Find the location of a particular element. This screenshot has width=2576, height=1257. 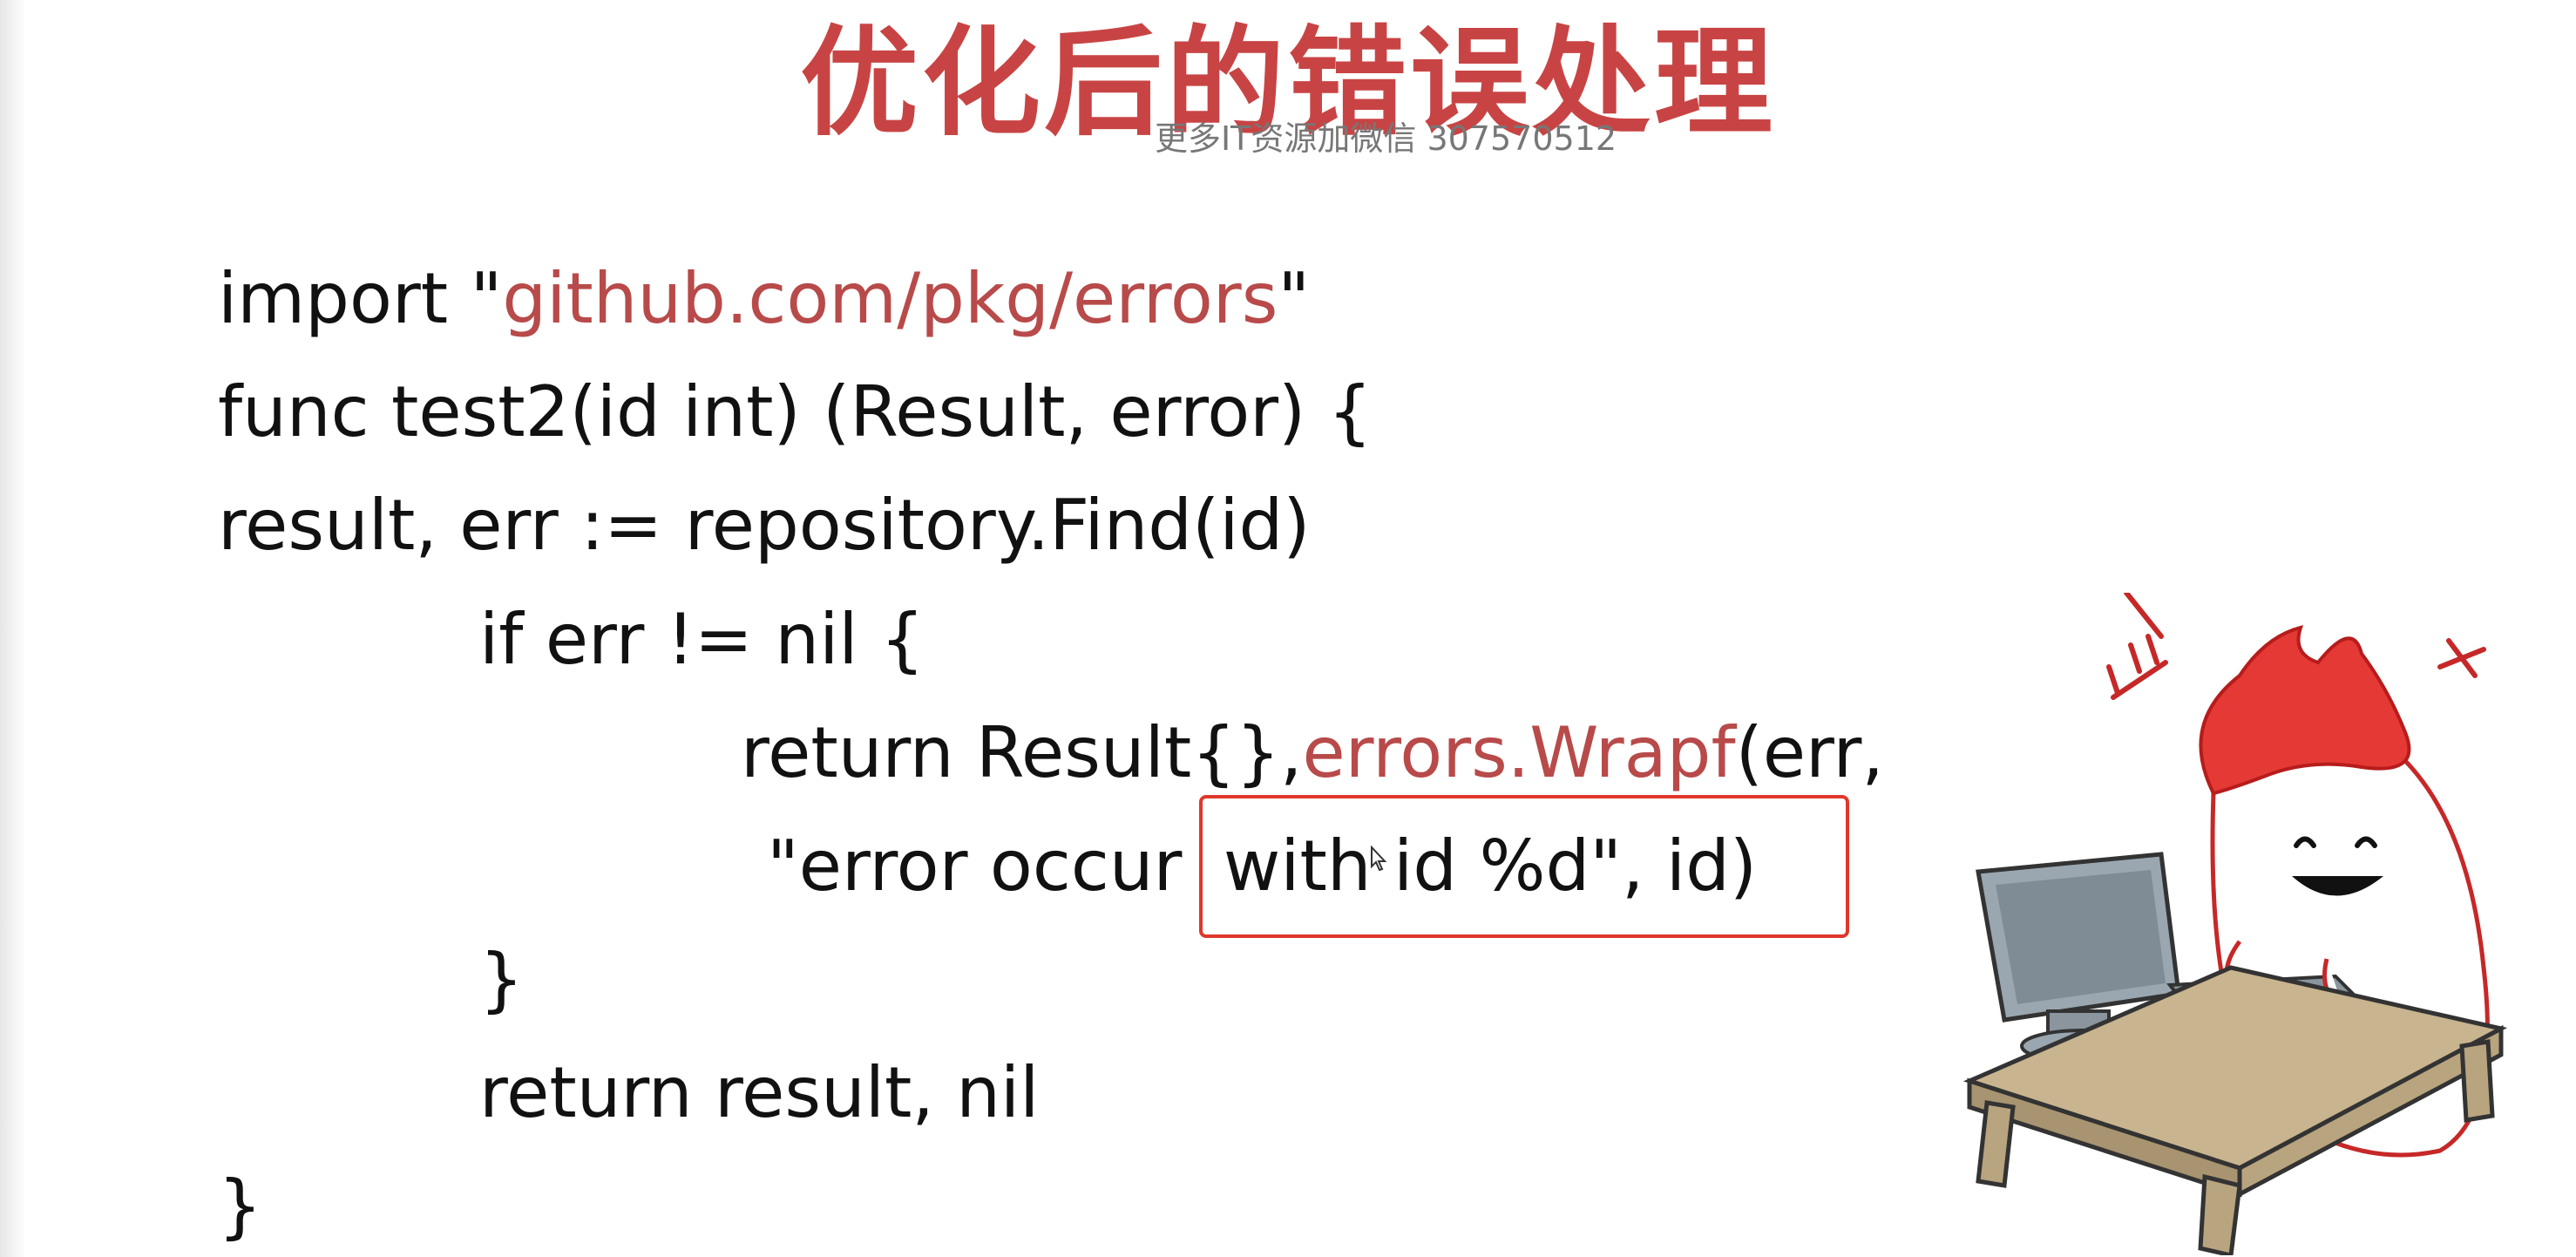

format-string-prefix: "error occur is located at coordinates (986, 866).